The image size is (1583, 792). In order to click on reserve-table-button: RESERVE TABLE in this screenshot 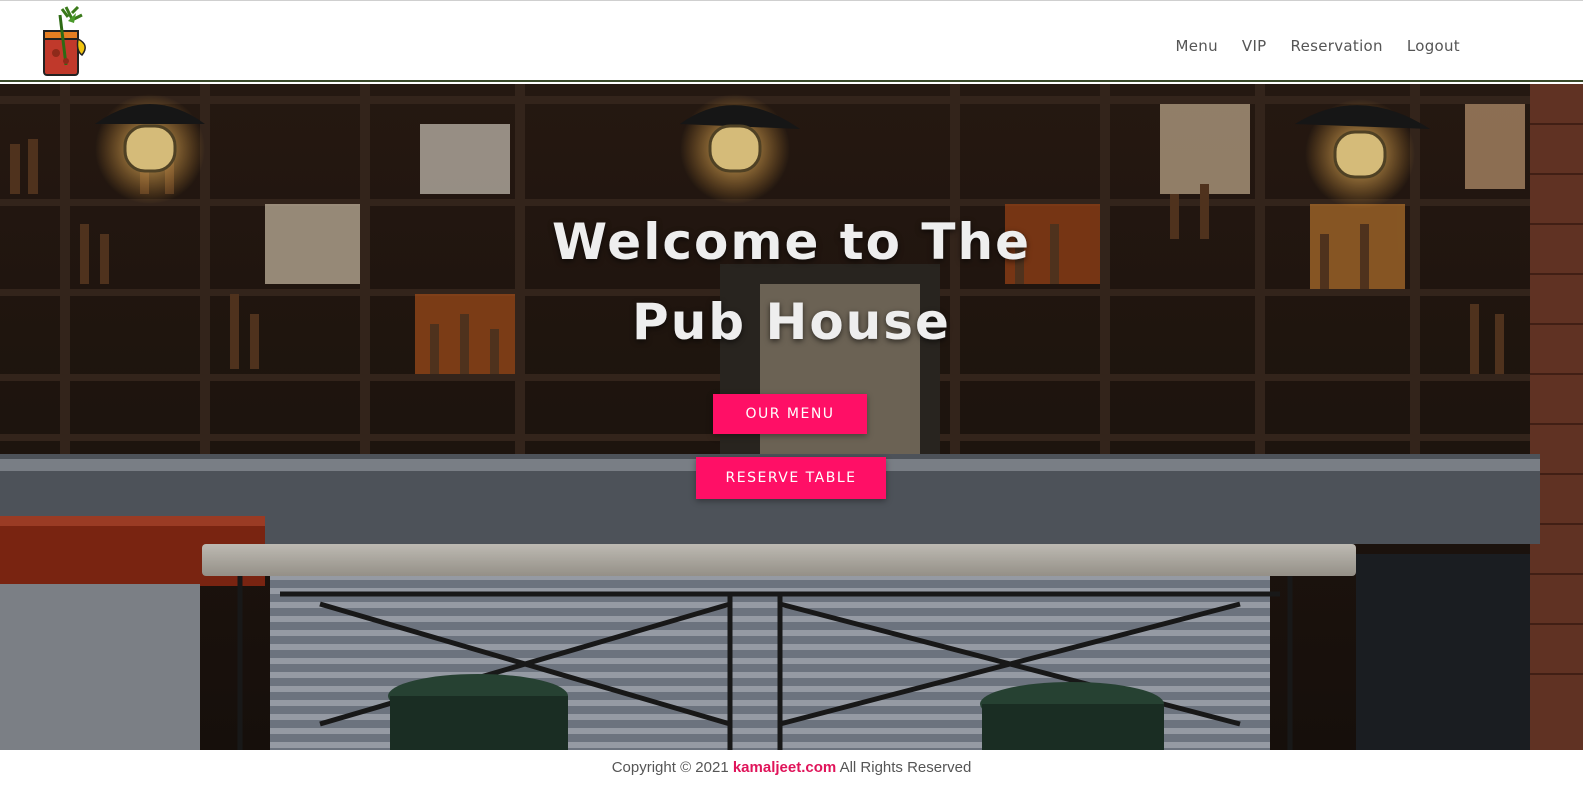, I will do `click(791, 478)`.